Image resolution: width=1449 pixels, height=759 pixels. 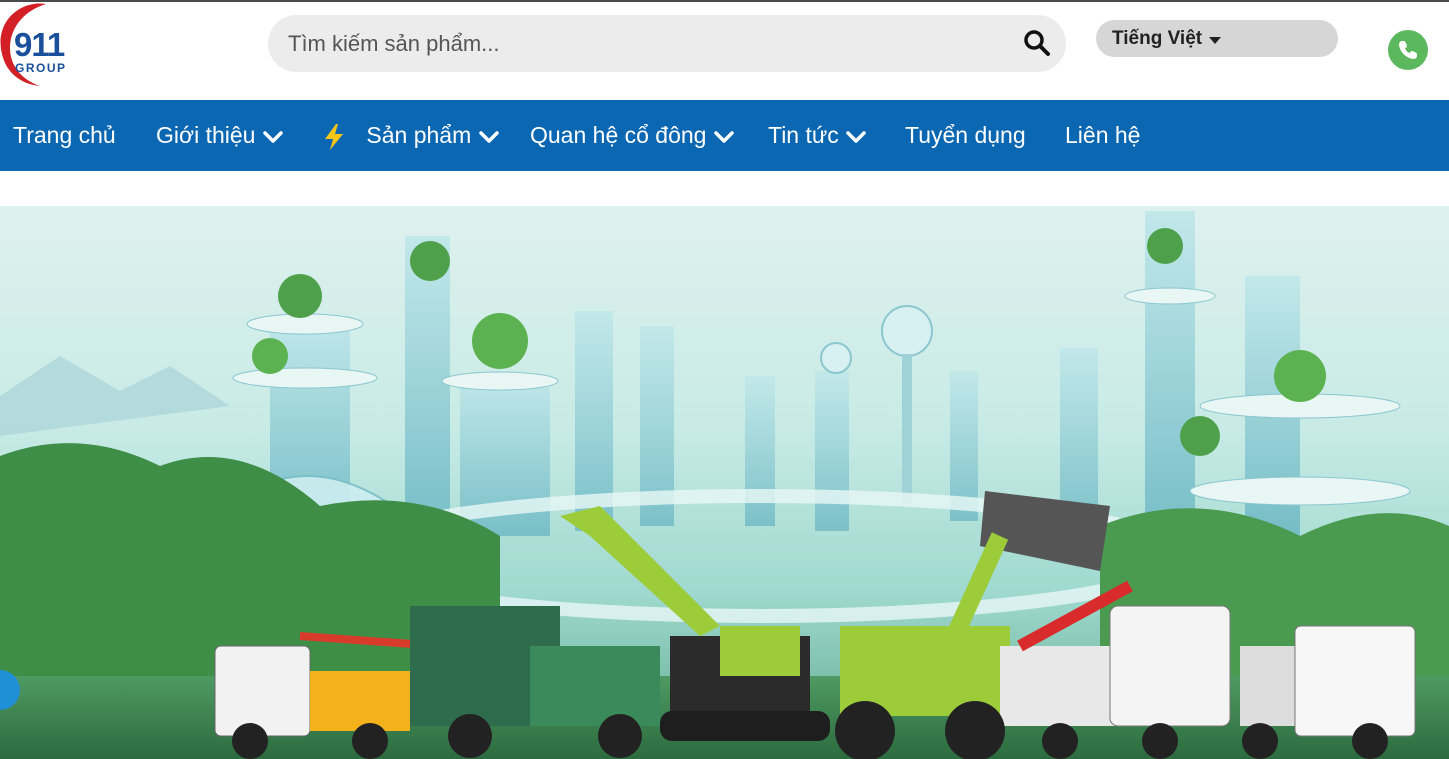 I want to click on nav-item-label: Trang chủ, so click(x=64, y=135).